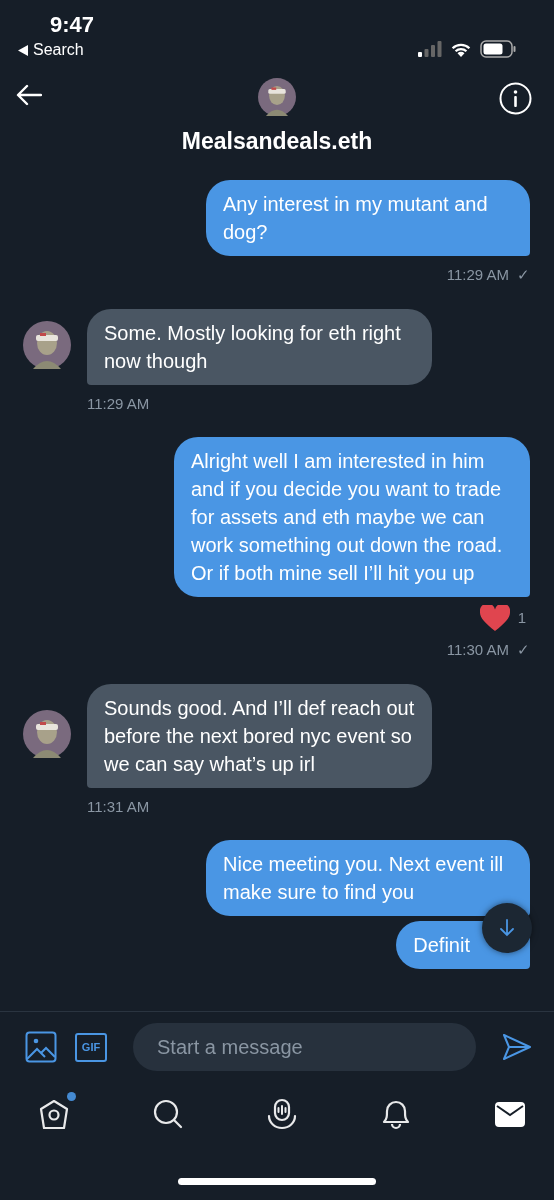  I want to click on message-time: 11:31 AM, so click(118, 806).